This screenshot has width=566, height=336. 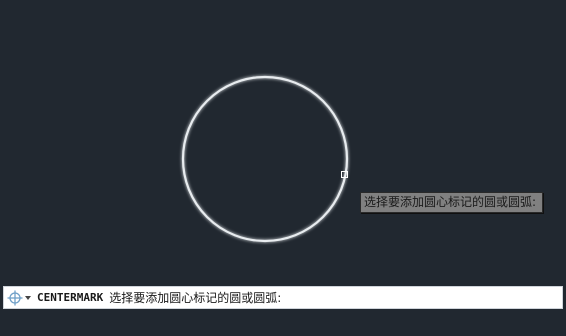 I want to click on chevron-down-icon, so click(x=28, y=297).